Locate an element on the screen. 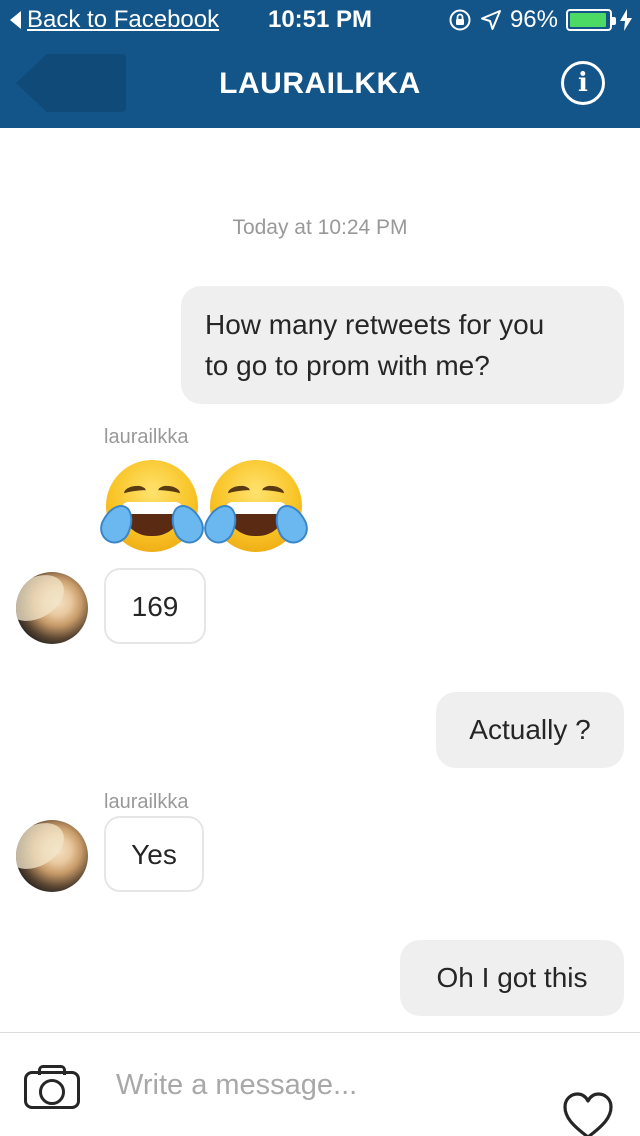 The width and height of the screenshot is (640, 1136). thread-timestamp: Today at 10:24 PM is located at coordinates (320, 227).